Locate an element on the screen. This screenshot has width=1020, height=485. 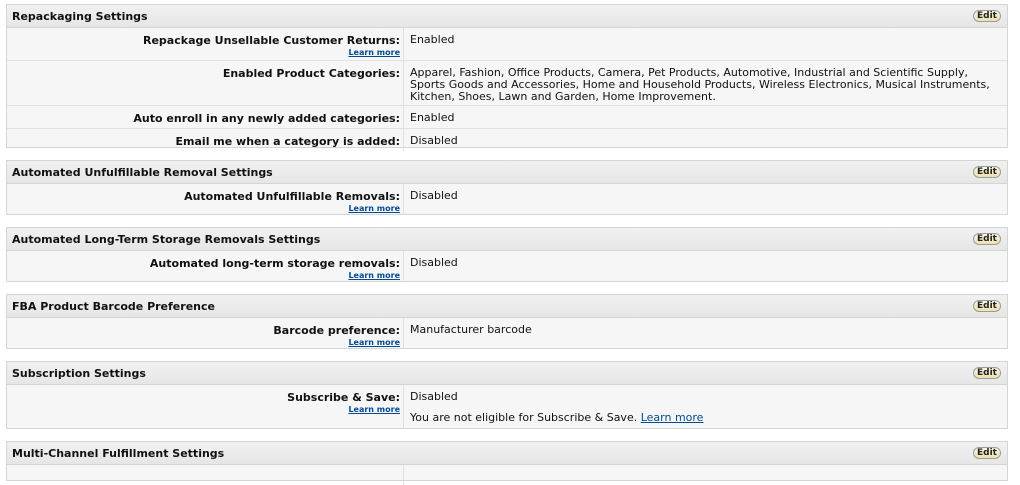
multi-channel-fulfillment-panel: Multi-Channel Fulfillment Settings Edit is located at coordinates (507, 463).